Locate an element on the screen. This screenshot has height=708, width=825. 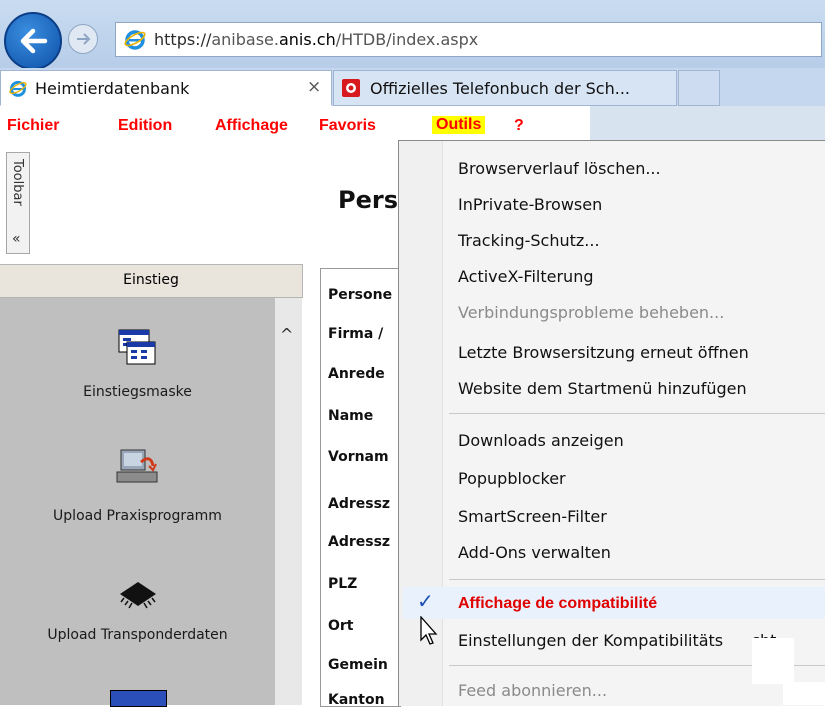
toolbar-toggle: Toolbar « is located at coordinates (18, 203).